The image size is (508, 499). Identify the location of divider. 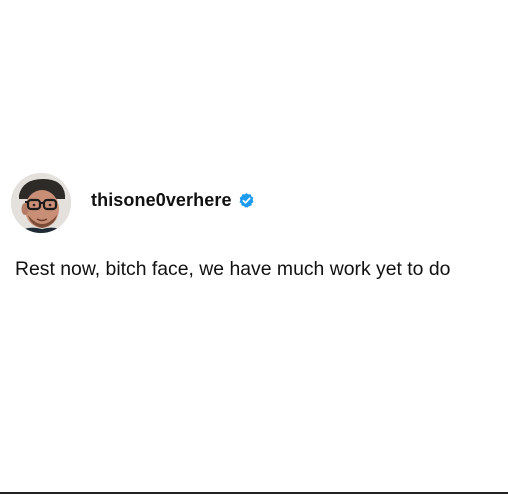
(254, 493).